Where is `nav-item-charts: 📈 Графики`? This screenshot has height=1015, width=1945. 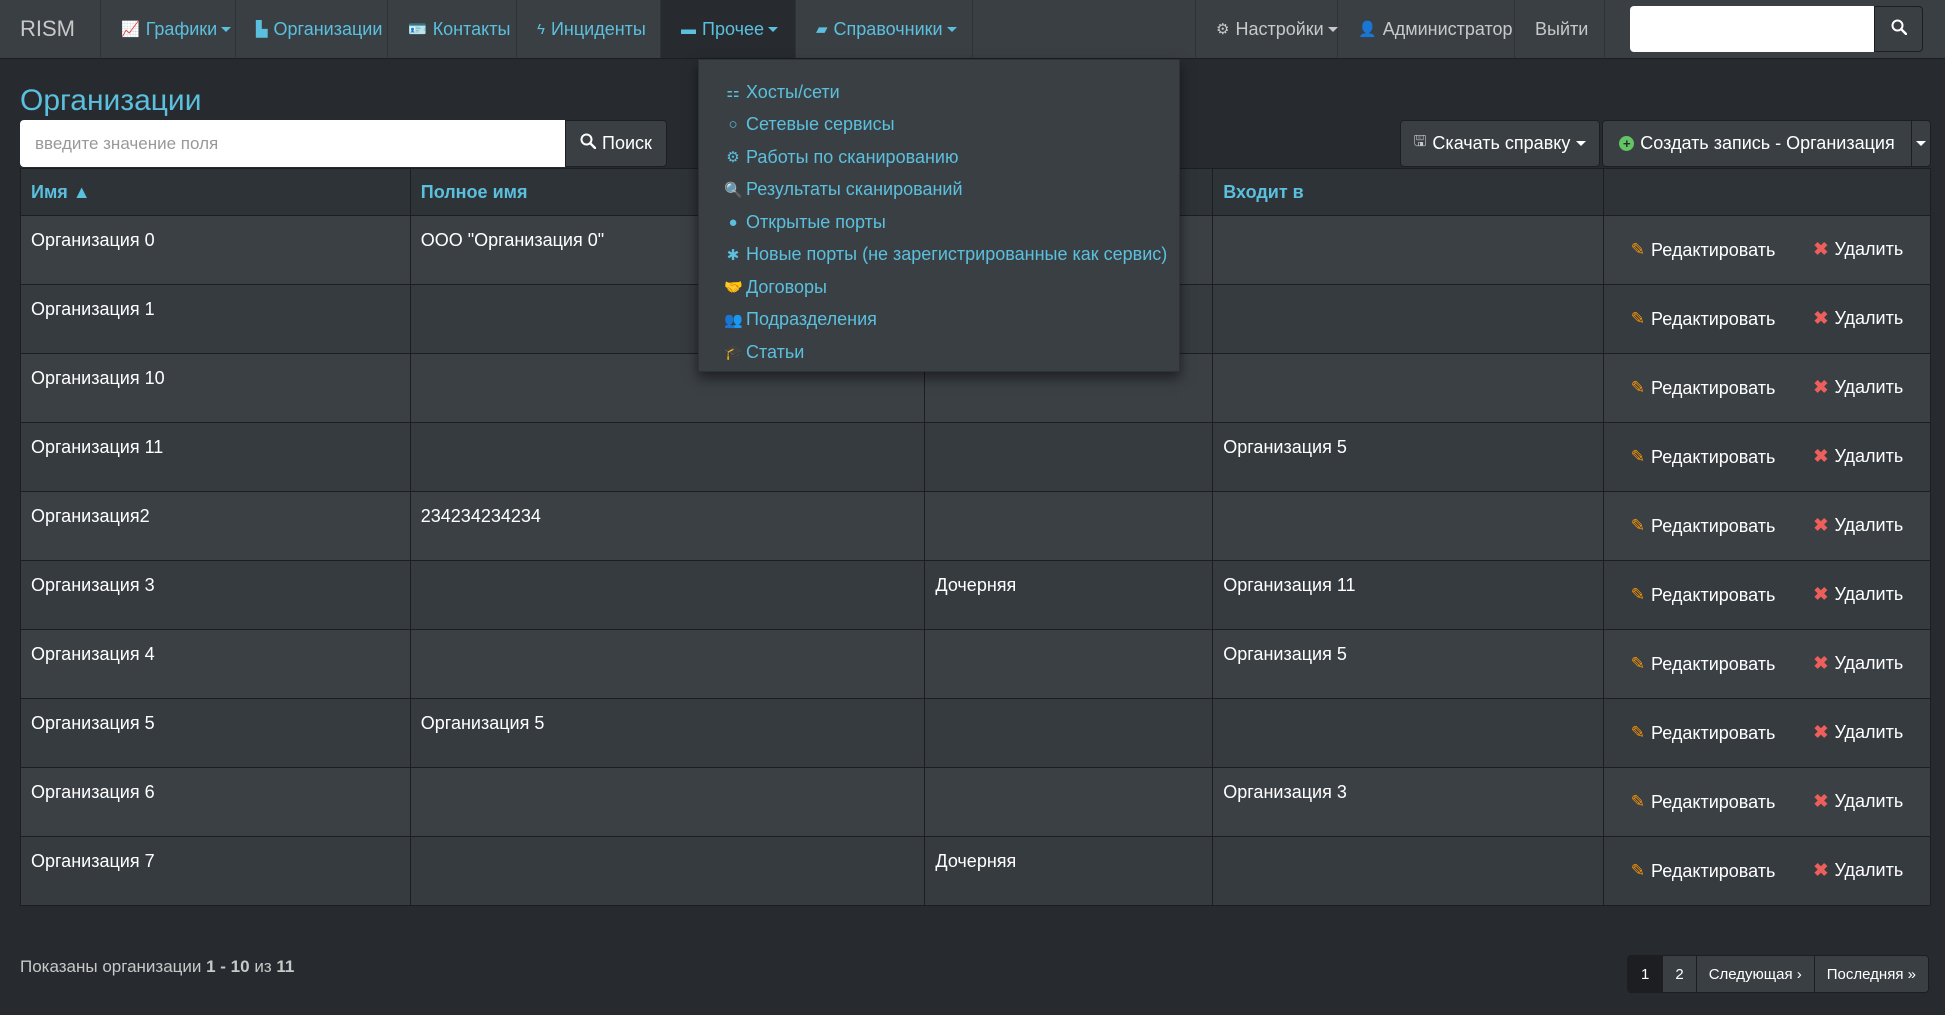
nav-item-charts: 📈 Графики is located at coordinates (168, 29).